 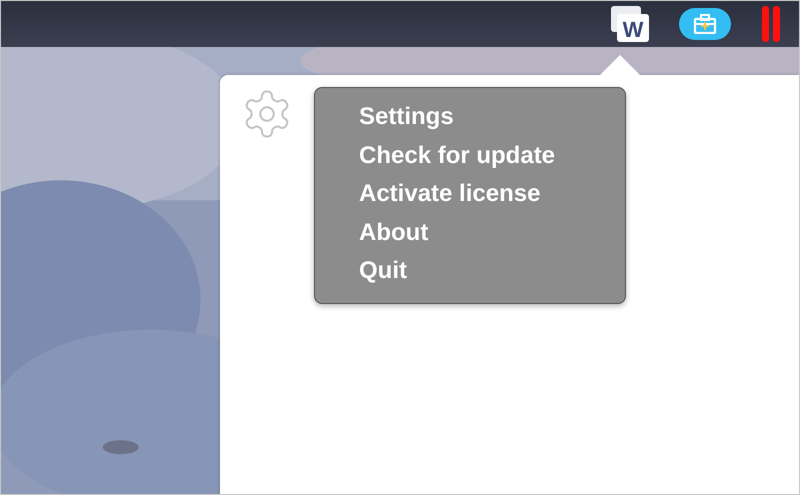 What do you see at coordinates (771, 24) in the screenshot?
I see `pause-icon` at bounding box center [771, 24].